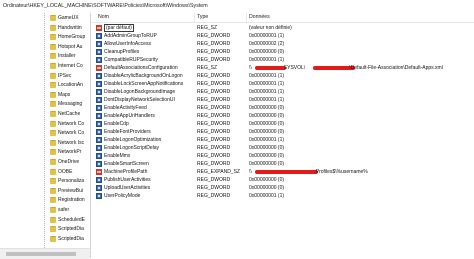 The height and width of the screenshot is (259, 474). What do you see at coordinates (70, 172) in the screenshot?
I see `tree-folder-item: OOBE` at bounding box center [70, 172].